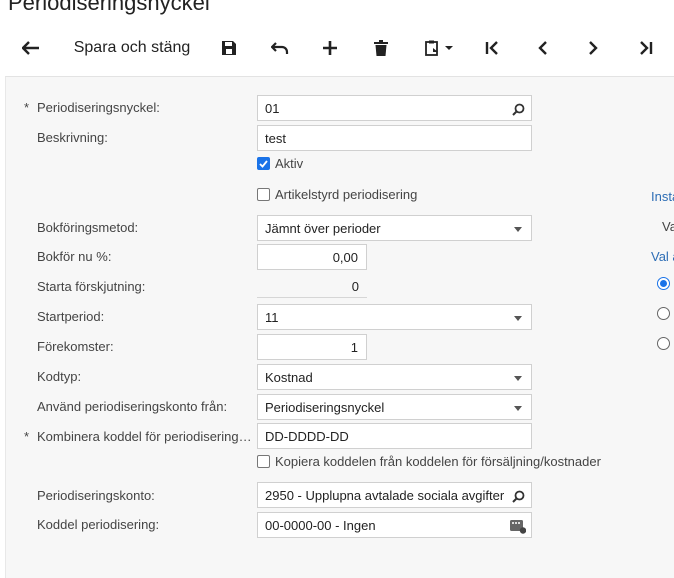 The image size is (674, 578). Describe the element at coordinates (307, 436) in the screenshot. I see `combine-subaccount-value: DD-DDDD-DD` at that location.